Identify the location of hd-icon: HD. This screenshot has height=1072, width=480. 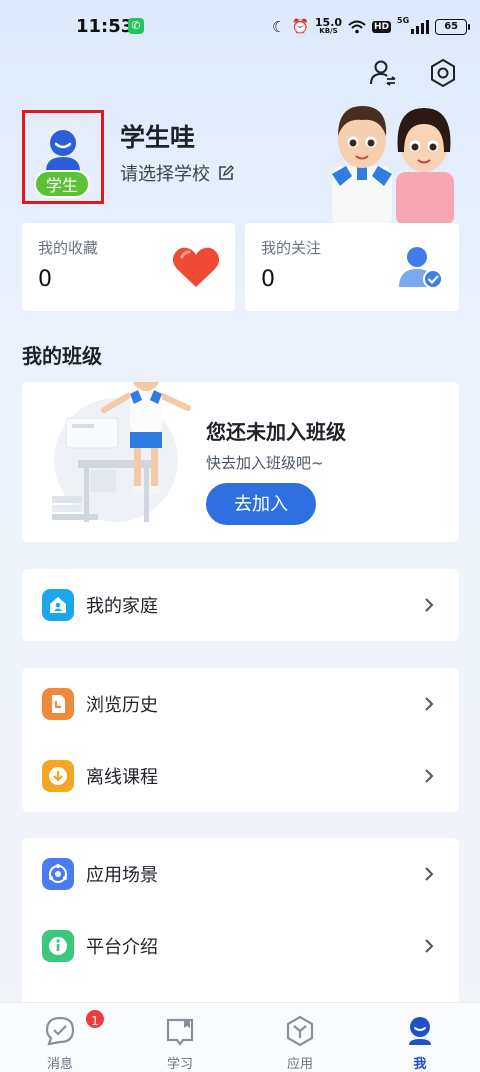
(382, 27).